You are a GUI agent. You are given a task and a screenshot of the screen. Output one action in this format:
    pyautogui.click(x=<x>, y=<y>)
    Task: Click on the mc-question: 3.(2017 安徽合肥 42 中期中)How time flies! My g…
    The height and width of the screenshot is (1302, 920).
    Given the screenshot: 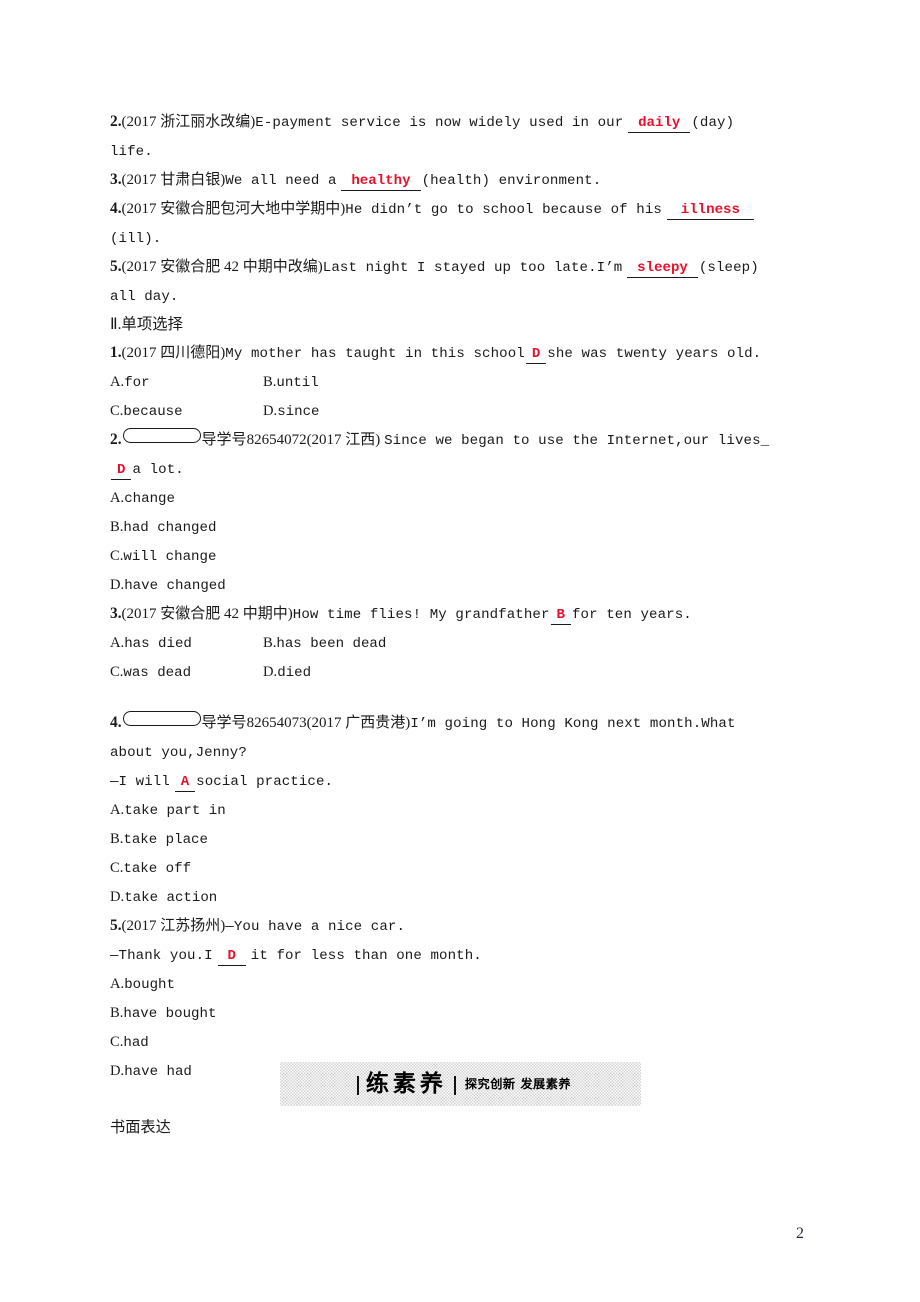 What is the action you would take?
    pyautogui.click(x=460, y=643)
    